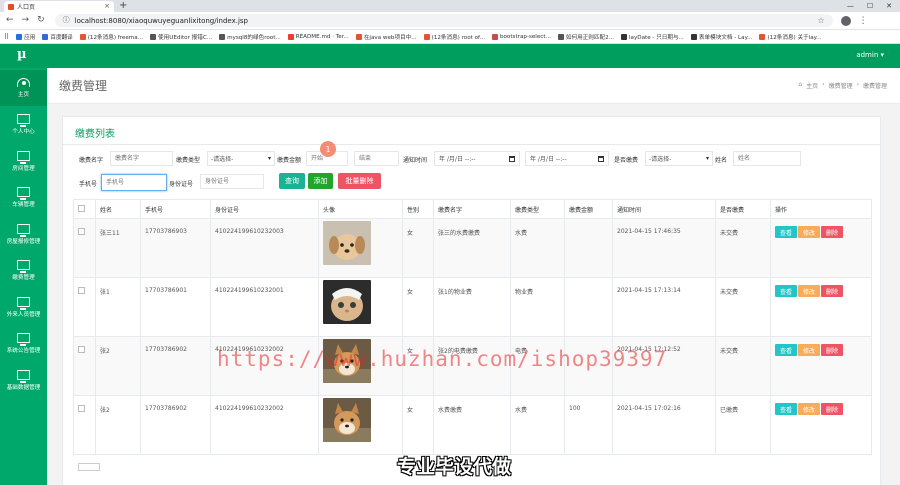  Describe the element at coordinates (767, 158) in the screenshot. I see `name-input` at that location.